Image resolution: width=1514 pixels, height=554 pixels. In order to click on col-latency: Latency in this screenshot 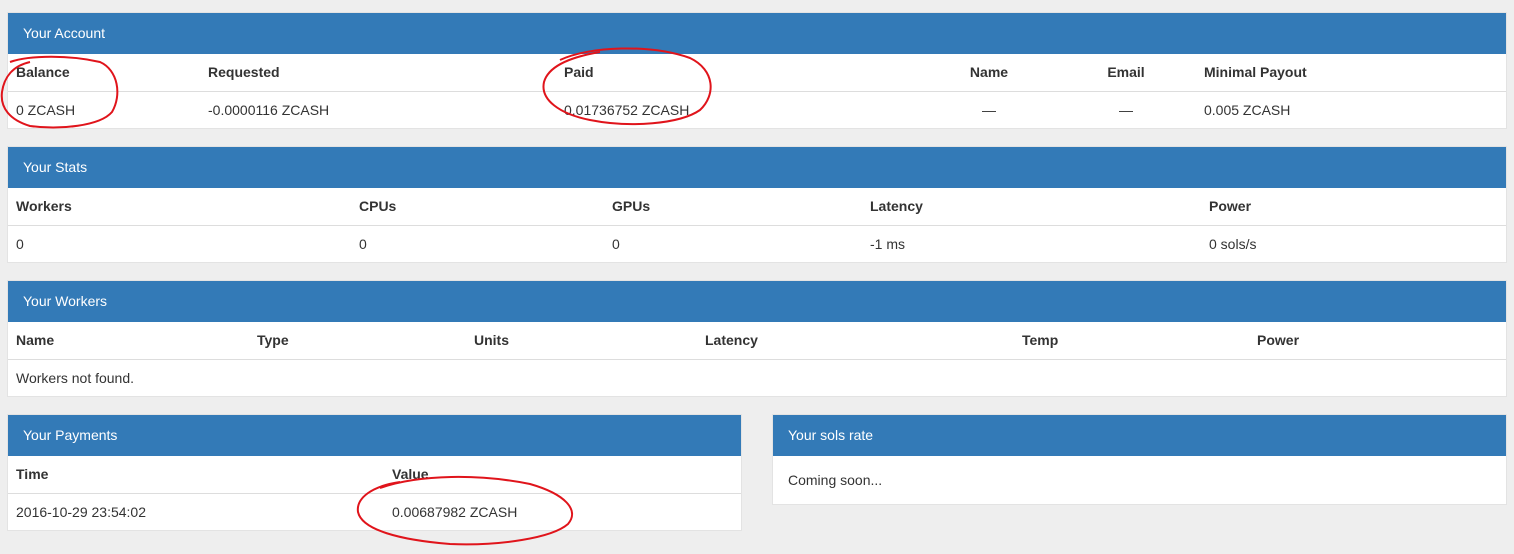, I will do `click(1031, 207)`.